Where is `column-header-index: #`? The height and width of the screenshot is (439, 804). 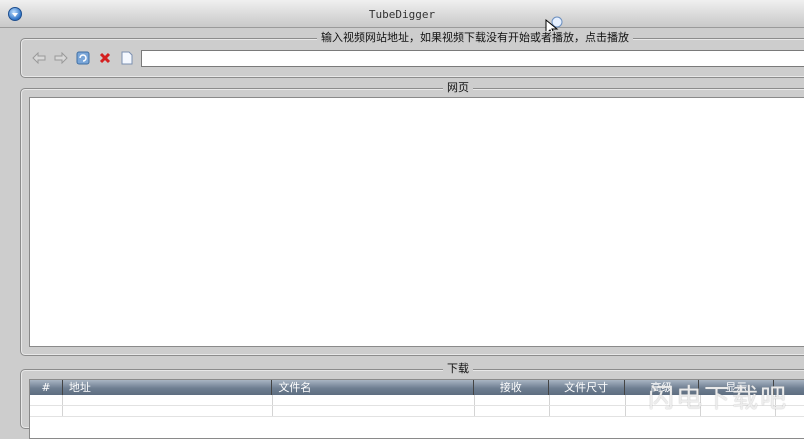
column-header-index: # is located at coordinates (46, 387).